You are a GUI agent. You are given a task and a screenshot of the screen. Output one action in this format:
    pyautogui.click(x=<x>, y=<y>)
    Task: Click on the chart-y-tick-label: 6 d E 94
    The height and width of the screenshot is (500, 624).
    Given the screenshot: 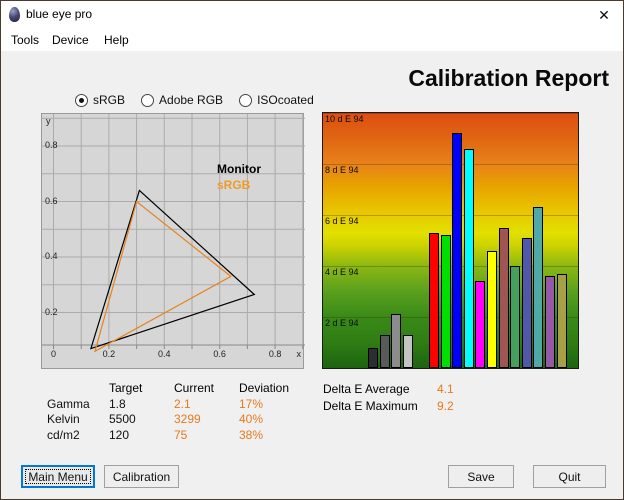 What is the action you would take?
    pyautogui.click(x=342, y=221)
    